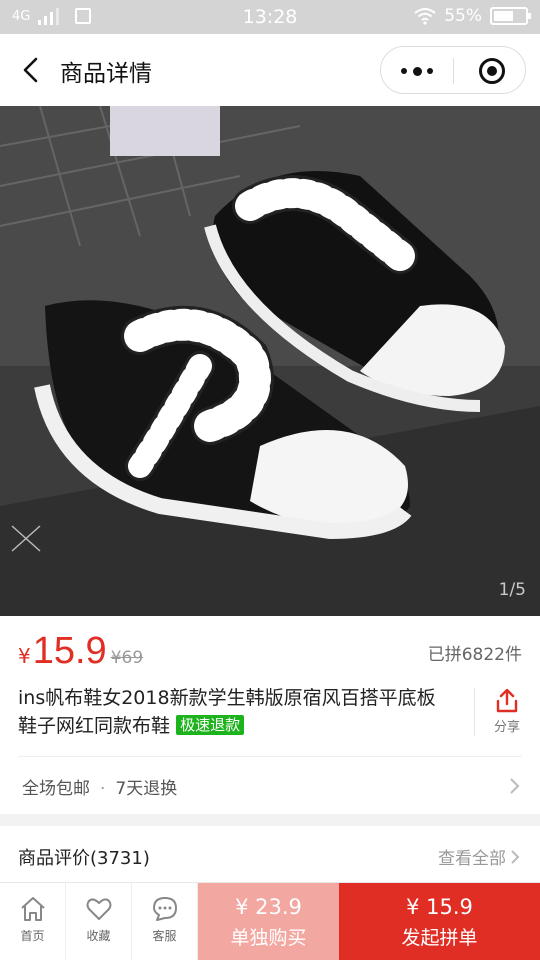 This screenshot has height=960, width=540. I want to click on view-all-label: 查看全部, so click(472, 859).